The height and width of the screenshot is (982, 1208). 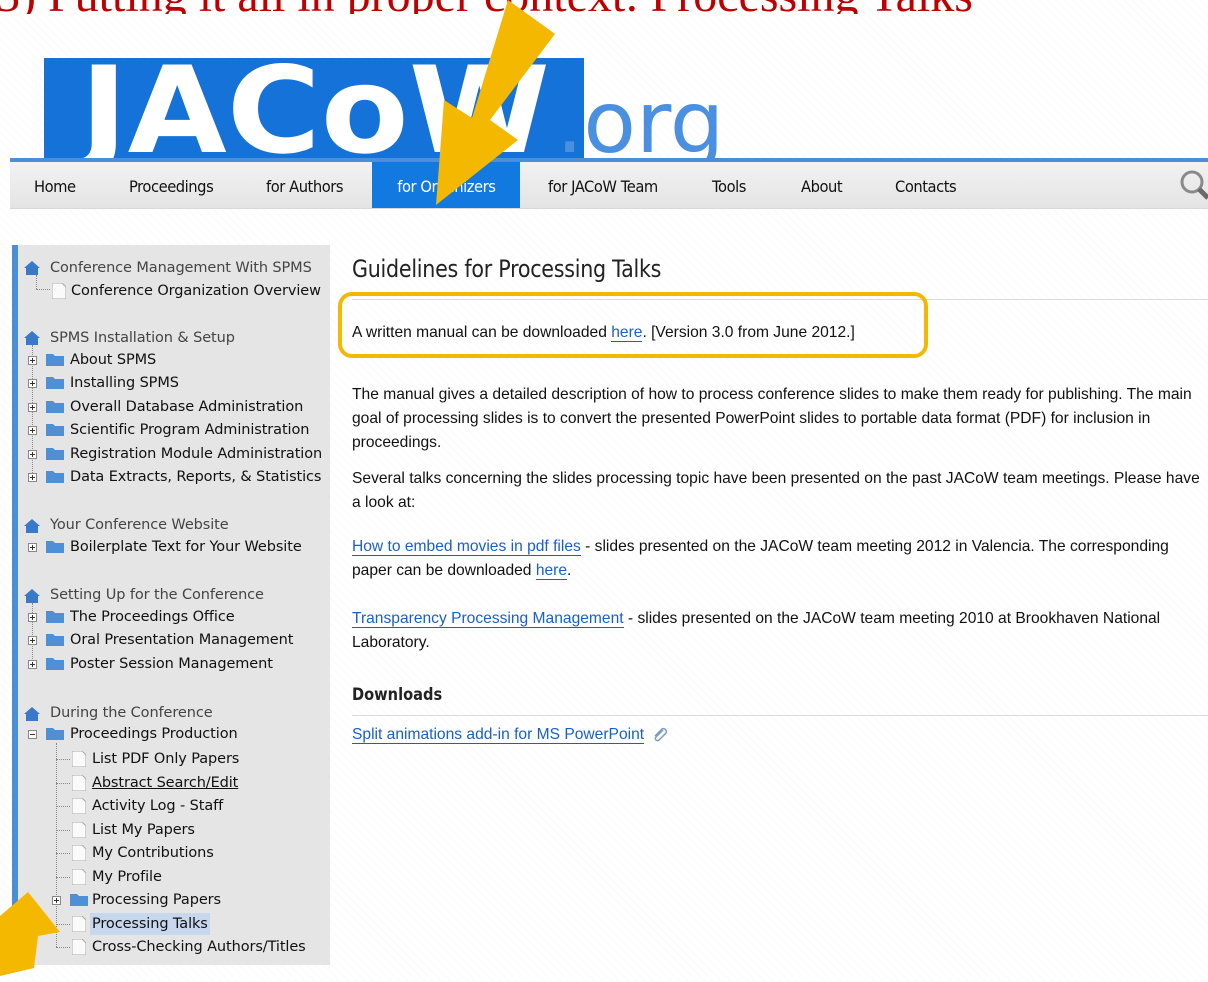 What do you see at coordinates (154, 734) in the screenshot?
I see `sidebar-item-proceedings-production: Proceedings Production` at bounding box center [154, 734].